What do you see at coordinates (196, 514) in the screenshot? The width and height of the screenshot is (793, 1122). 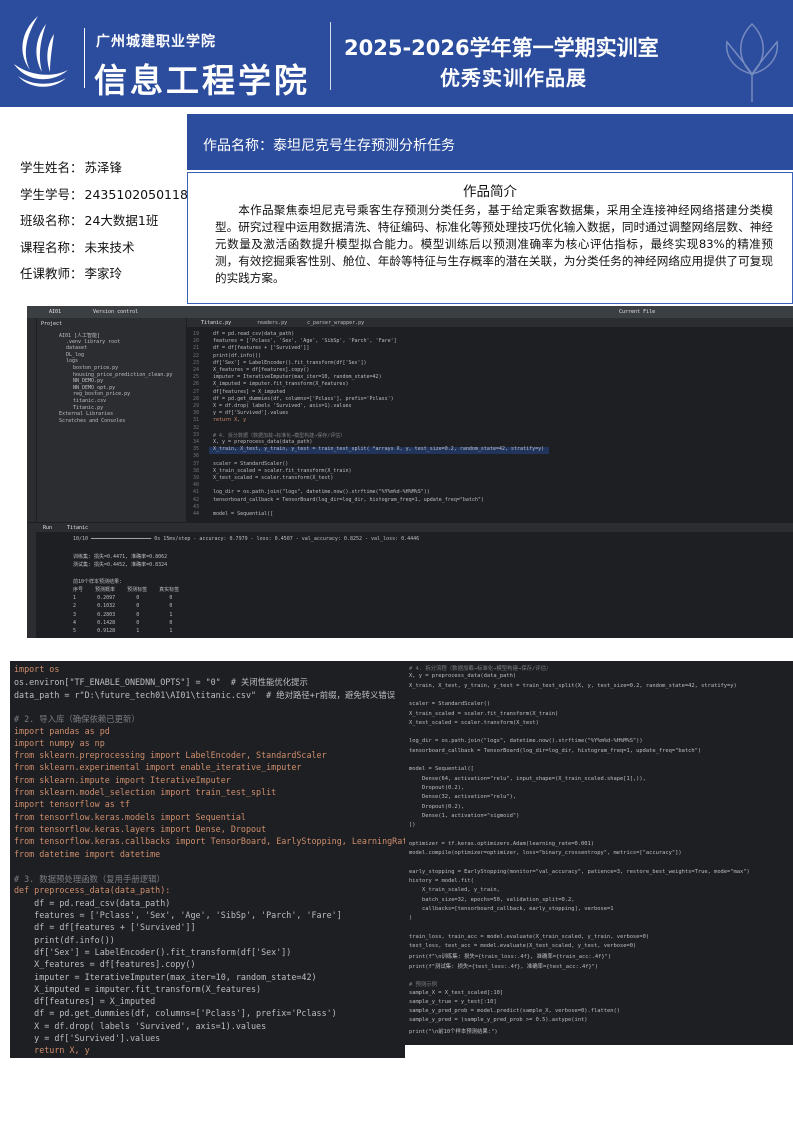 I see `line-number: 44` at bounding box center [196, 514].